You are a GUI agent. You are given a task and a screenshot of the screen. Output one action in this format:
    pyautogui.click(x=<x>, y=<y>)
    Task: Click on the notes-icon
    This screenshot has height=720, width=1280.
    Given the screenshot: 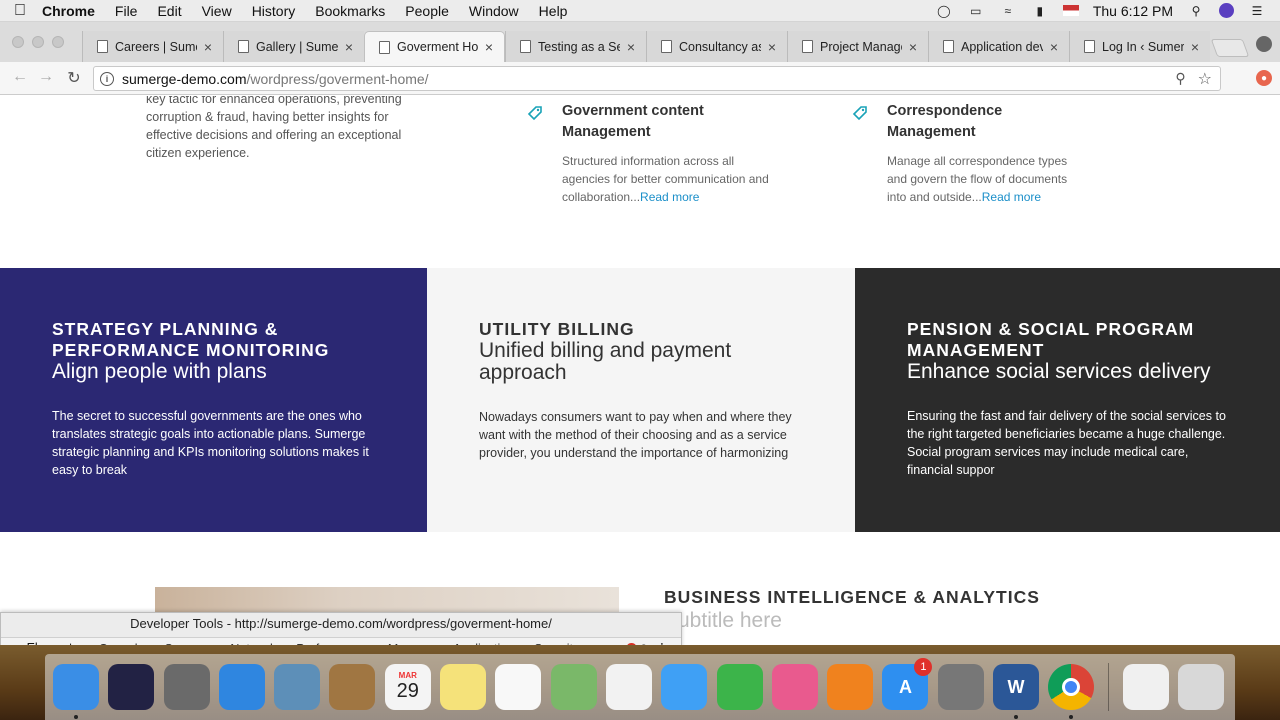 What is the action you would take?
    pyautogui.click(x=463, y=687)
    